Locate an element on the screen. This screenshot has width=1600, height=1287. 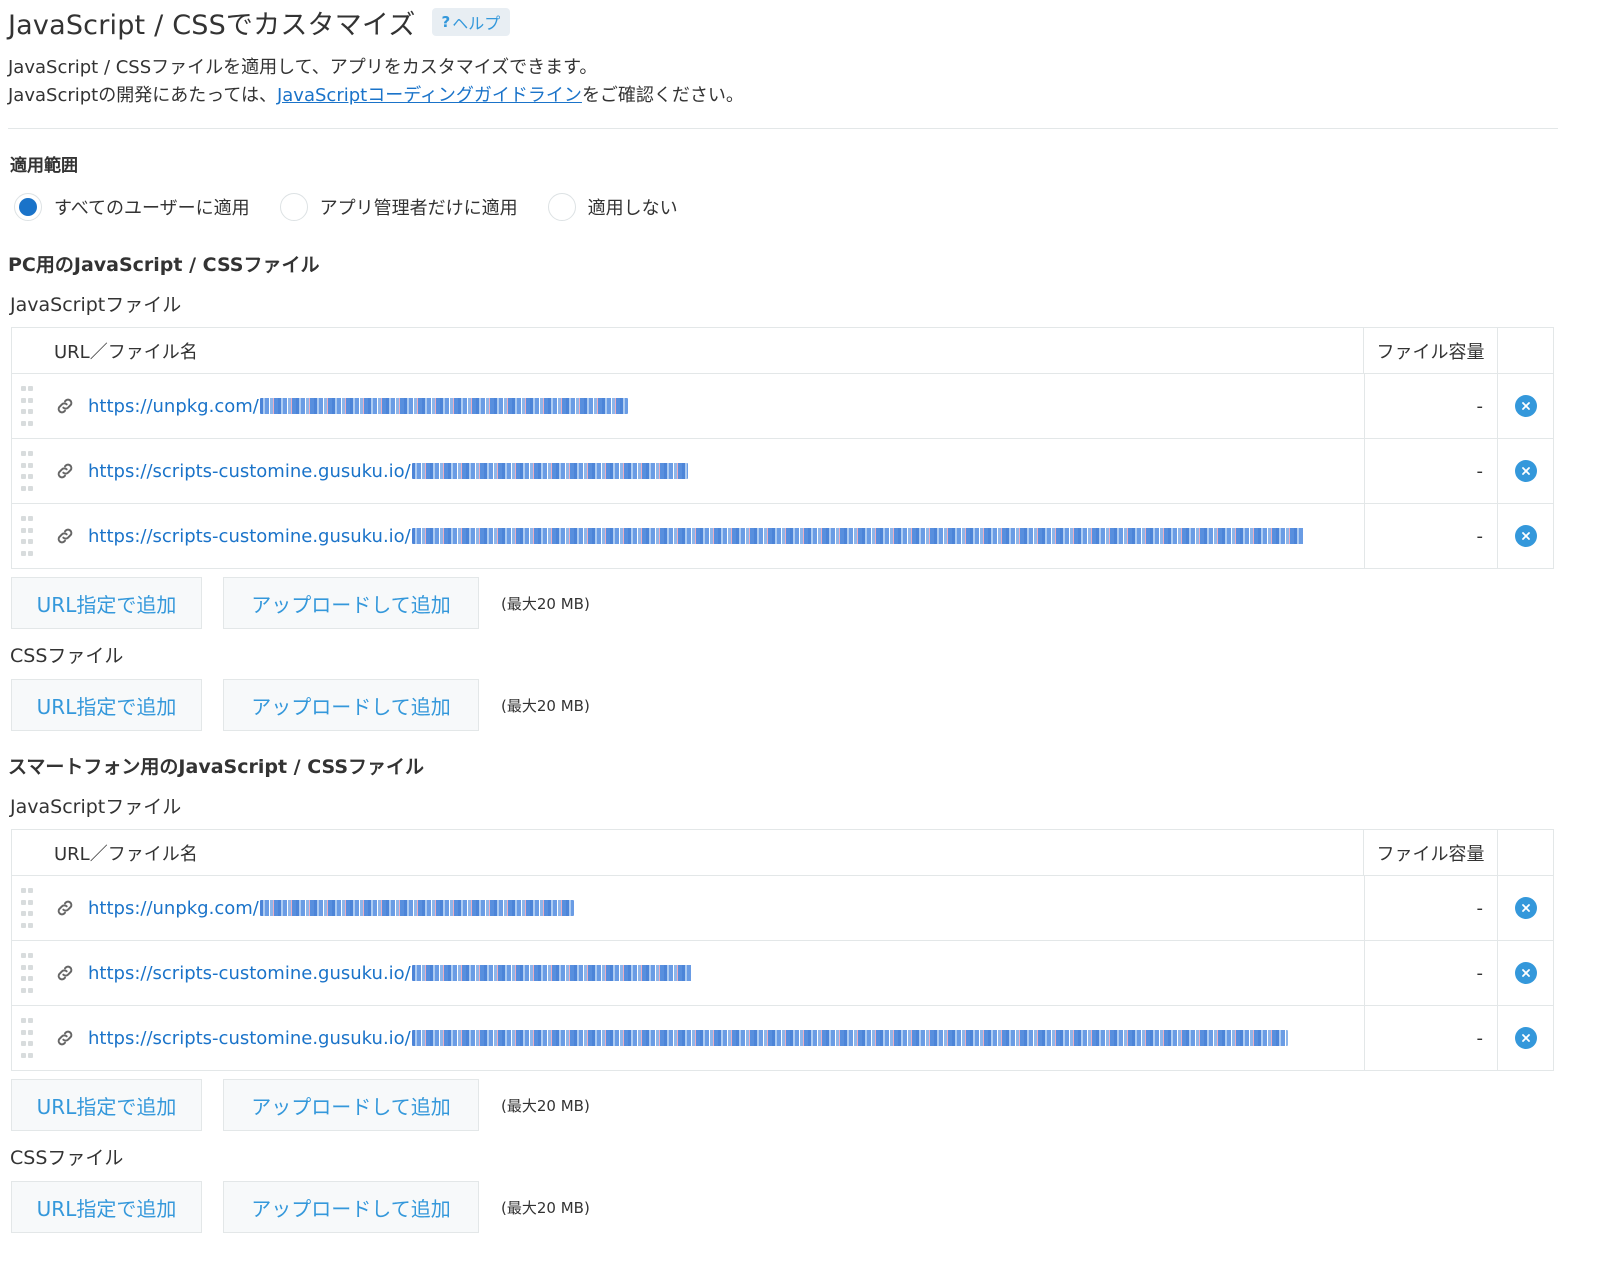
question-icon: ? is located at coordinates (446, 22).